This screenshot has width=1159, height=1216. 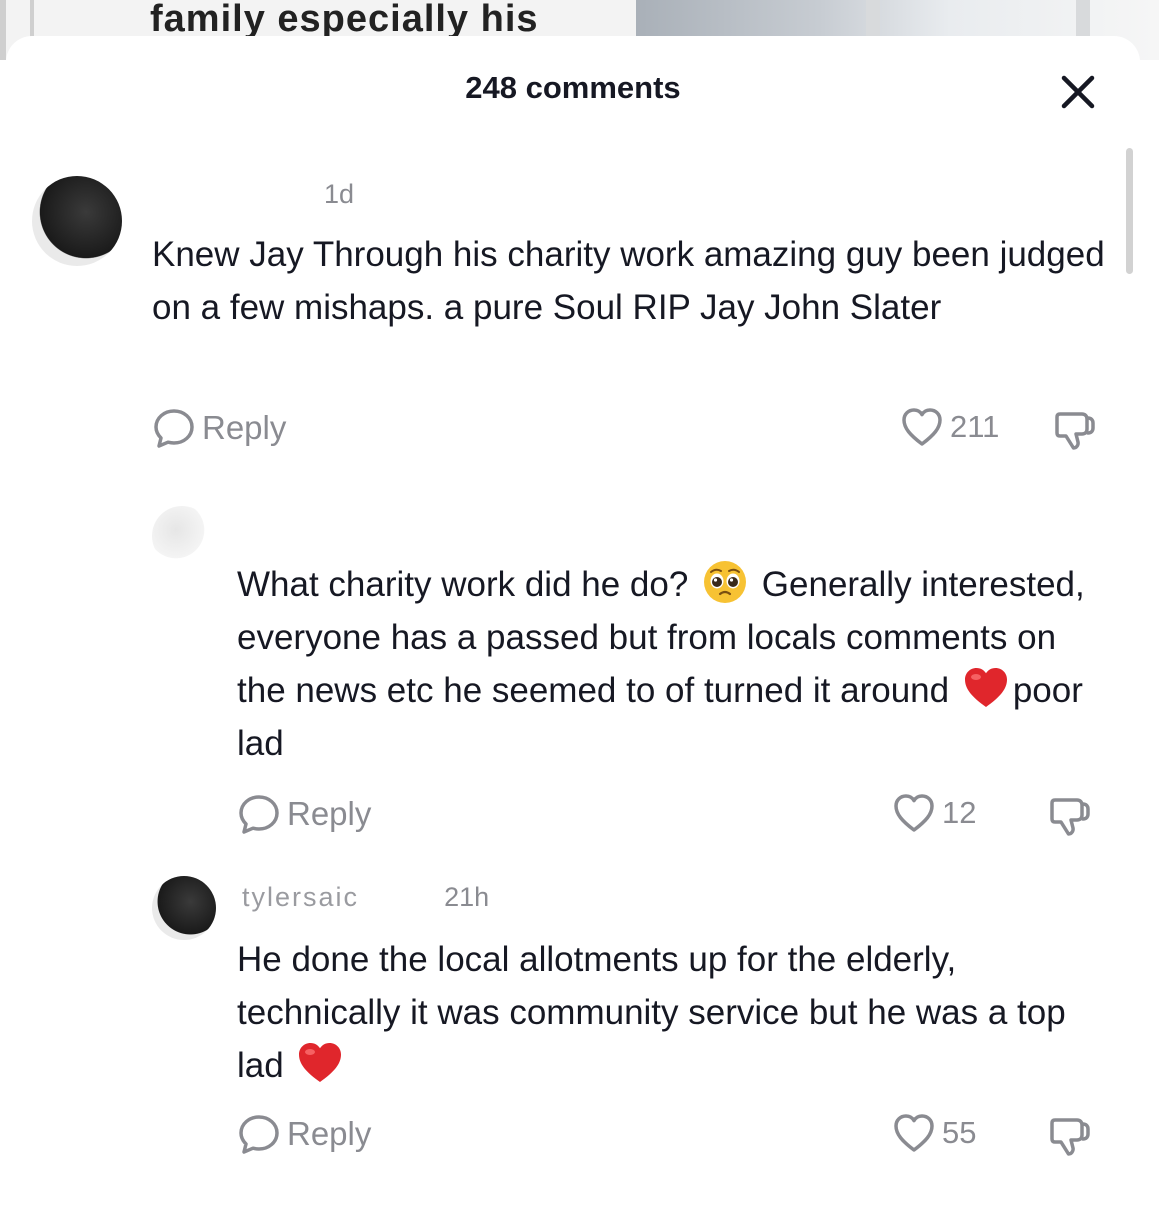 I want to click on comment-actions: Reply 55, so click(x=672, y=1135).